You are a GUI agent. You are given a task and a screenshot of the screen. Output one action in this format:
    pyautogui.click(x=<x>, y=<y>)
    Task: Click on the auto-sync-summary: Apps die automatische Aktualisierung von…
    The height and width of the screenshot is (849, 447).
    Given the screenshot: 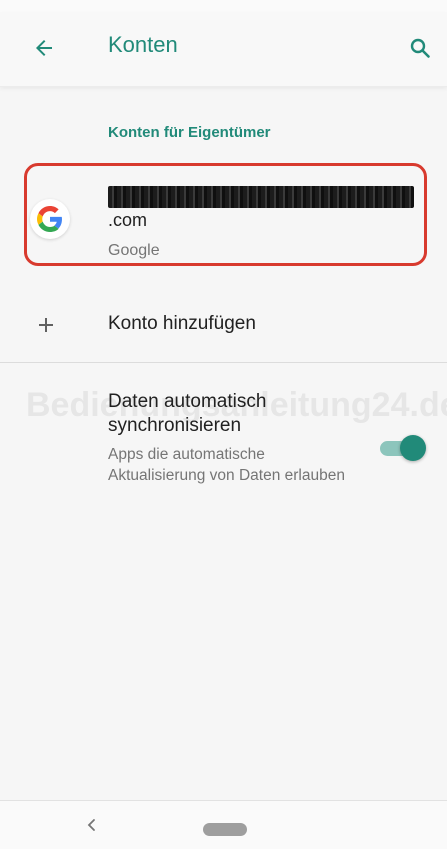 What is the action you would take?
    pyautogui.click(x=226, y=465)
    